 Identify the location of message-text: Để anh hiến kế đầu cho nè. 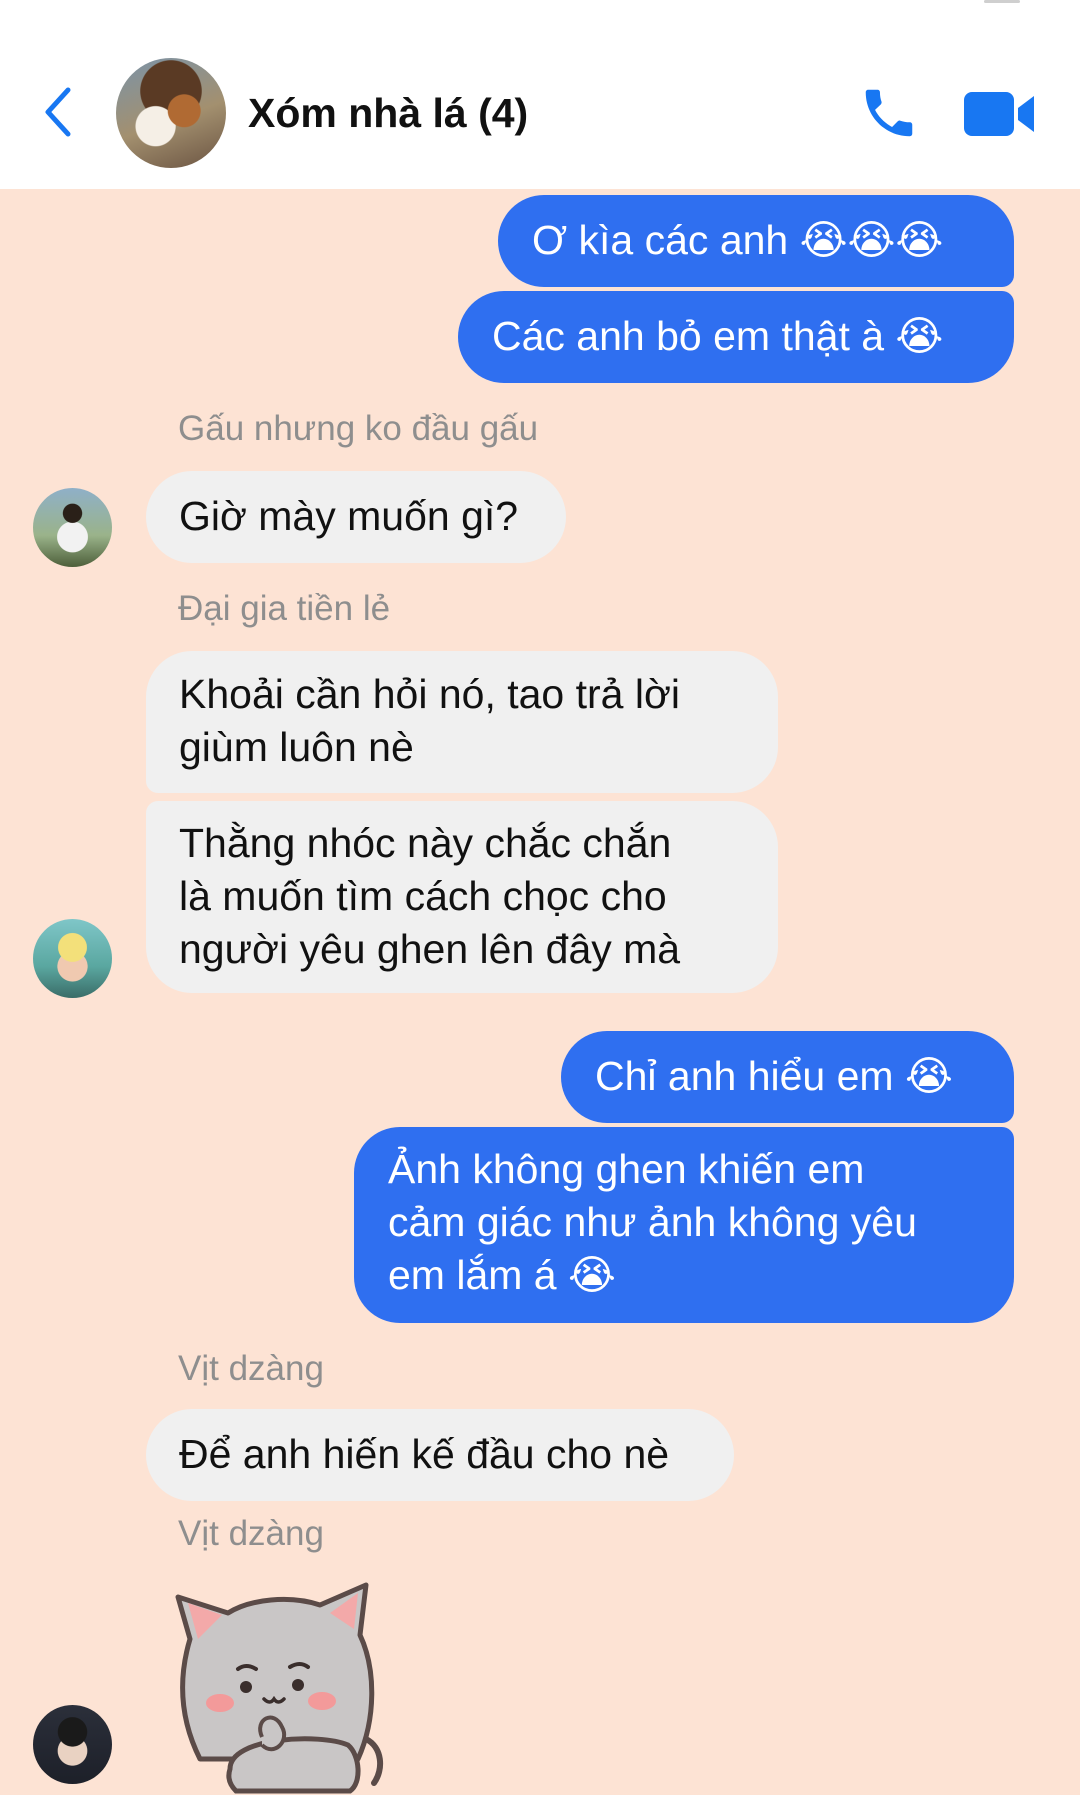
(424, 1454).